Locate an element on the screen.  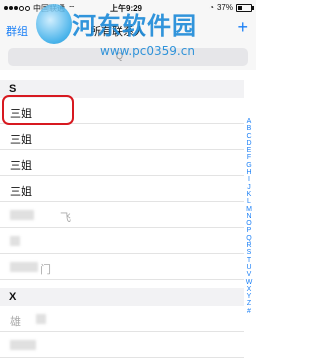
index-letter: I is located at coordinates (249, 179).